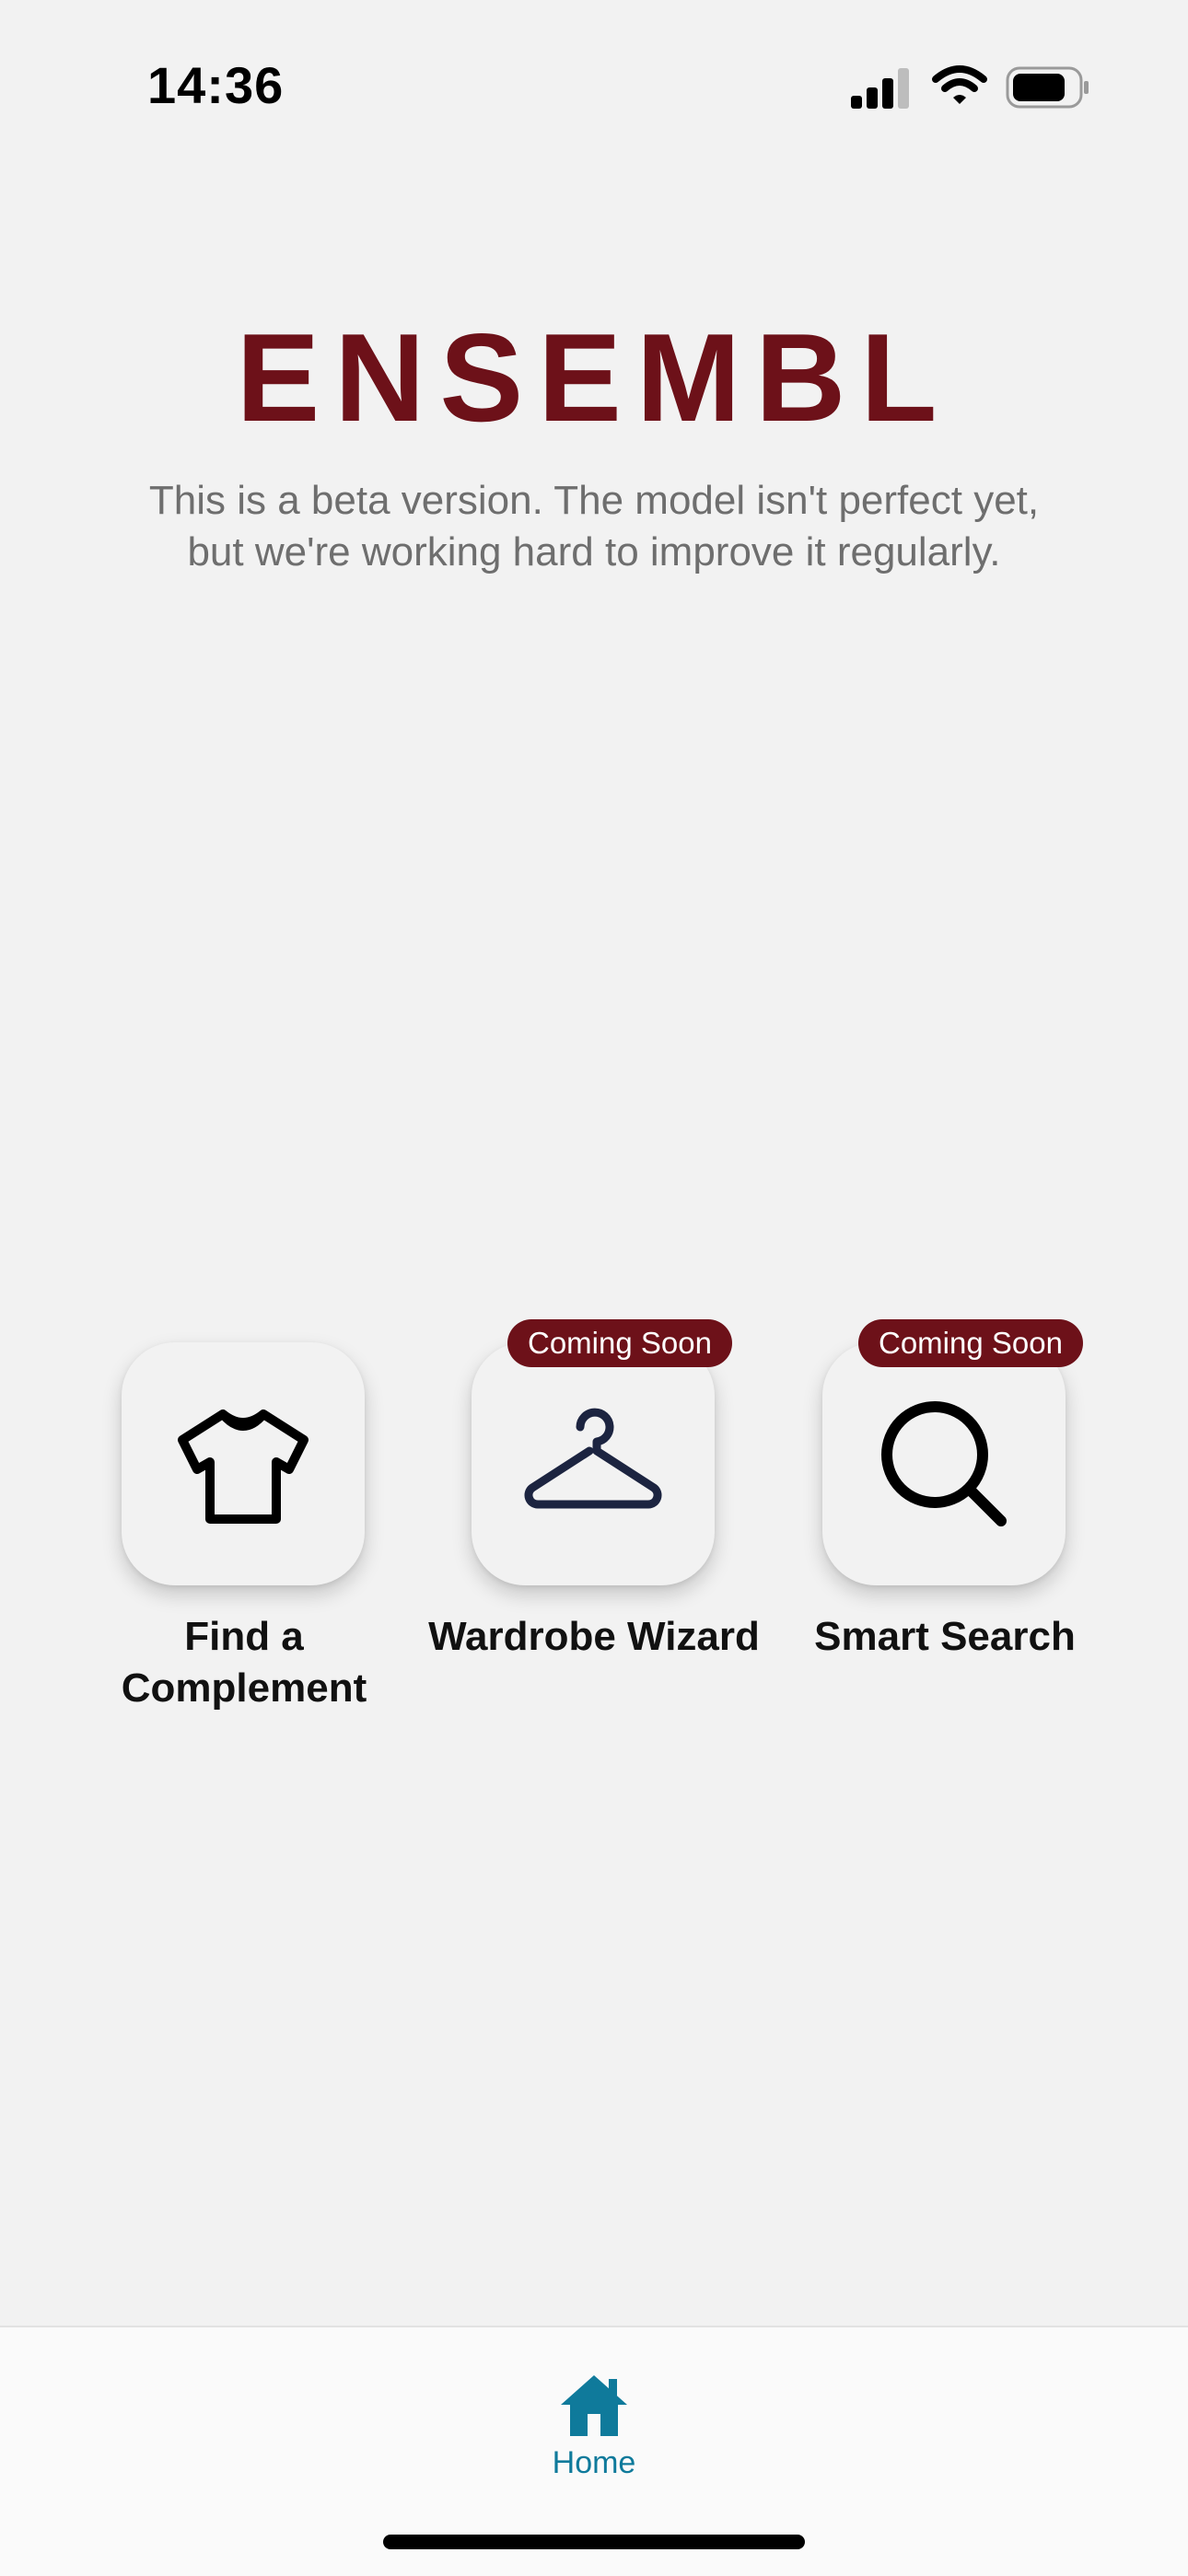 This screenshot has width=1188, height=2576. I want to click on hanger-icon, so click(593, 1458).